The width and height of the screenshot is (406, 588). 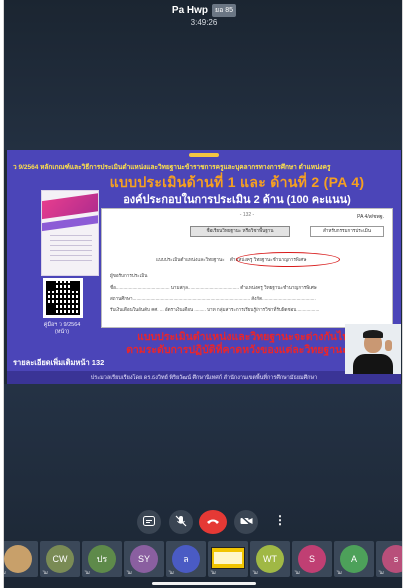 I want to click on participant-tile: ปร ไม่, so click(x=102, y=559).